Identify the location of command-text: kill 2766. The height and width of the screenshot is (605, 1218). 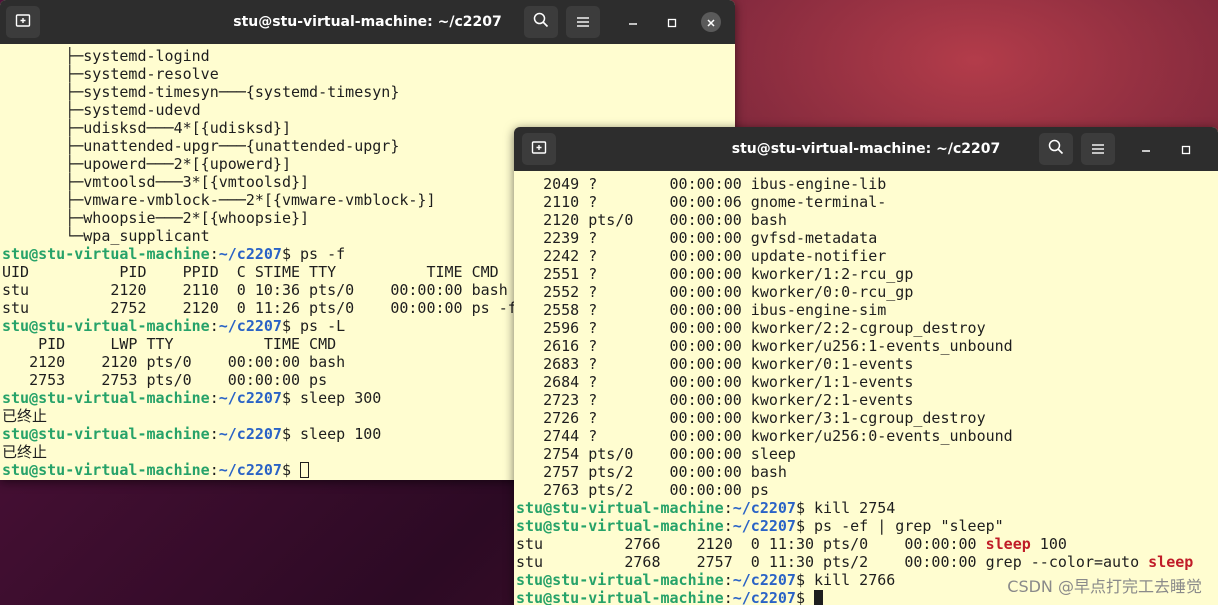
(855, 580).